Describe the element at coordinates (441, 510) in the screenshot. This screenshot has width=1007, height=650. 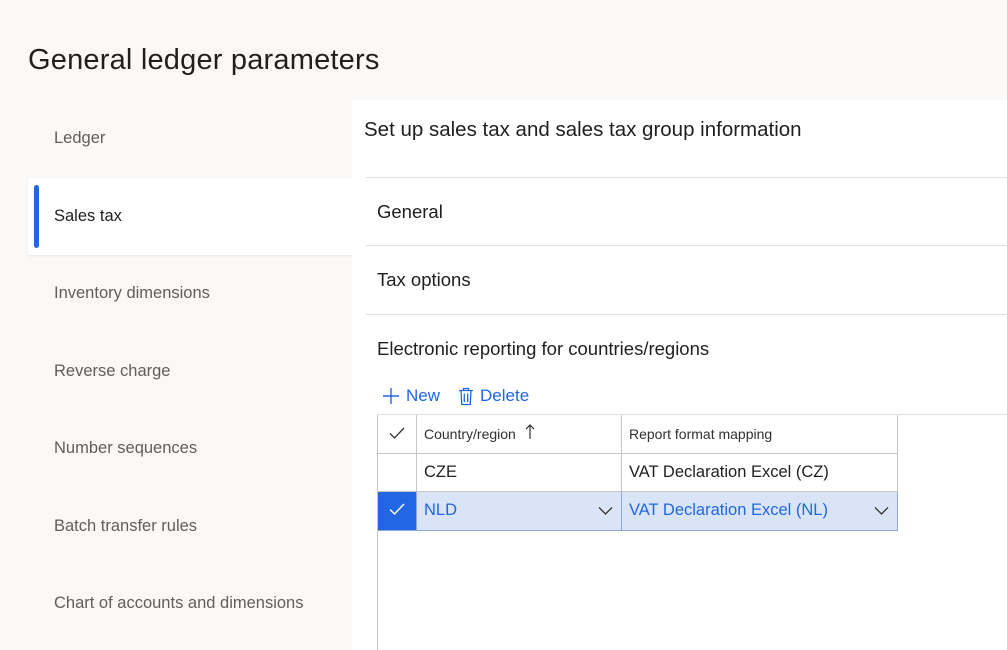
I see `cell-value: NLD` at that location.